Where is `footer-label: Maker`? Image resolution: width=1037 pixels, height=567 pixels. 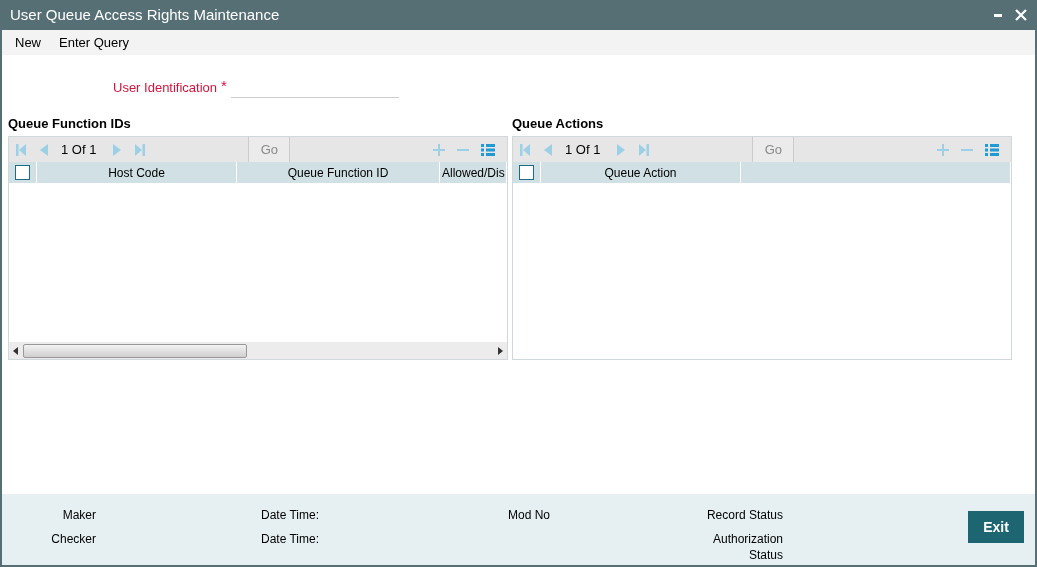 footer-label: Maker is located at coordinates (78, 515).